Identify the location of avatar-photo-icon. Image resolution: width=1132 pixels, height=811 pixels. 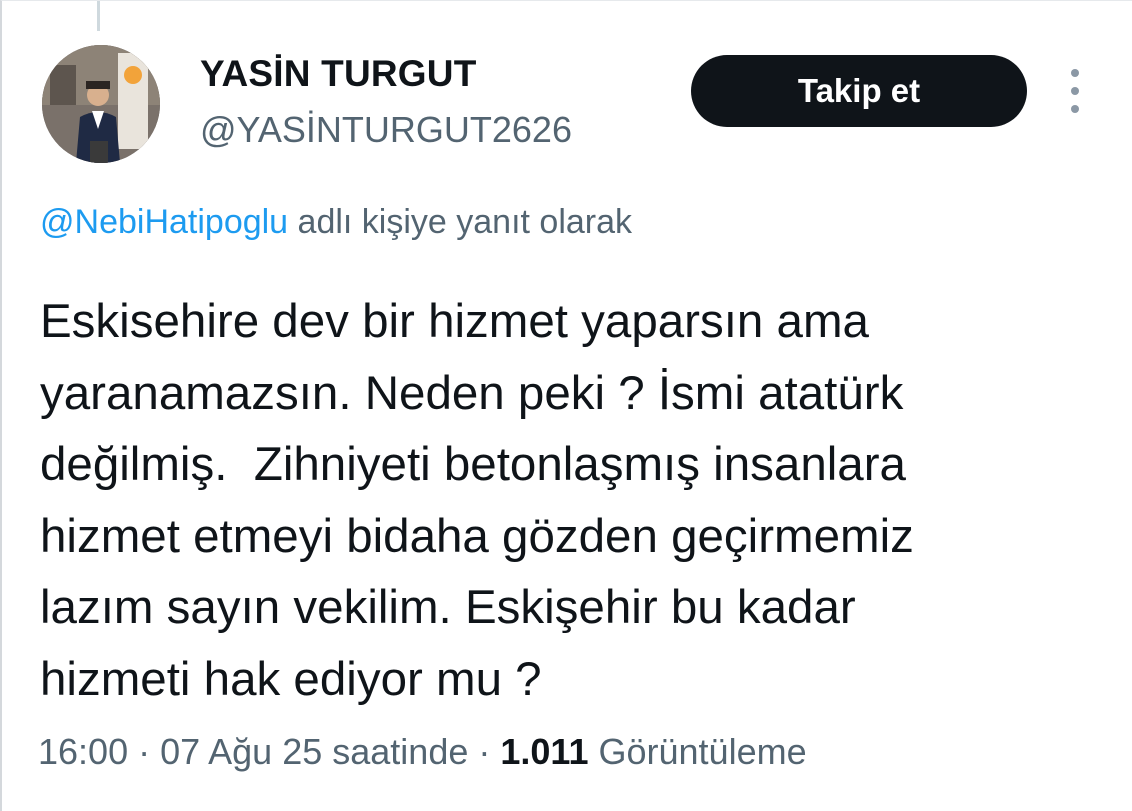
(101, 104).